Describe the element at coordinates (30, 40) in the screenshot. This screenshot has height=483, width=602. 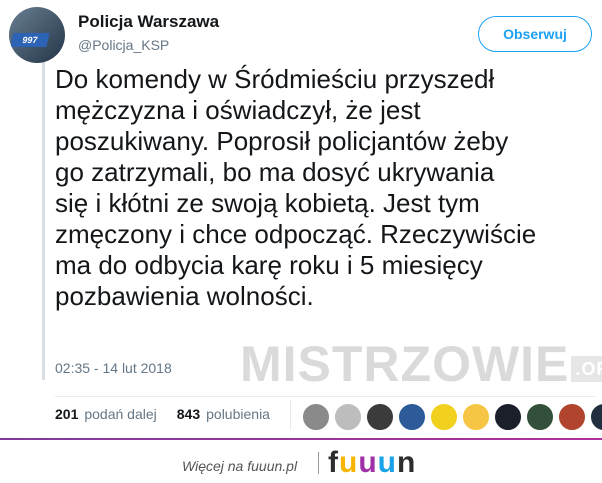
I see `avatar-badge: 997` at that location.